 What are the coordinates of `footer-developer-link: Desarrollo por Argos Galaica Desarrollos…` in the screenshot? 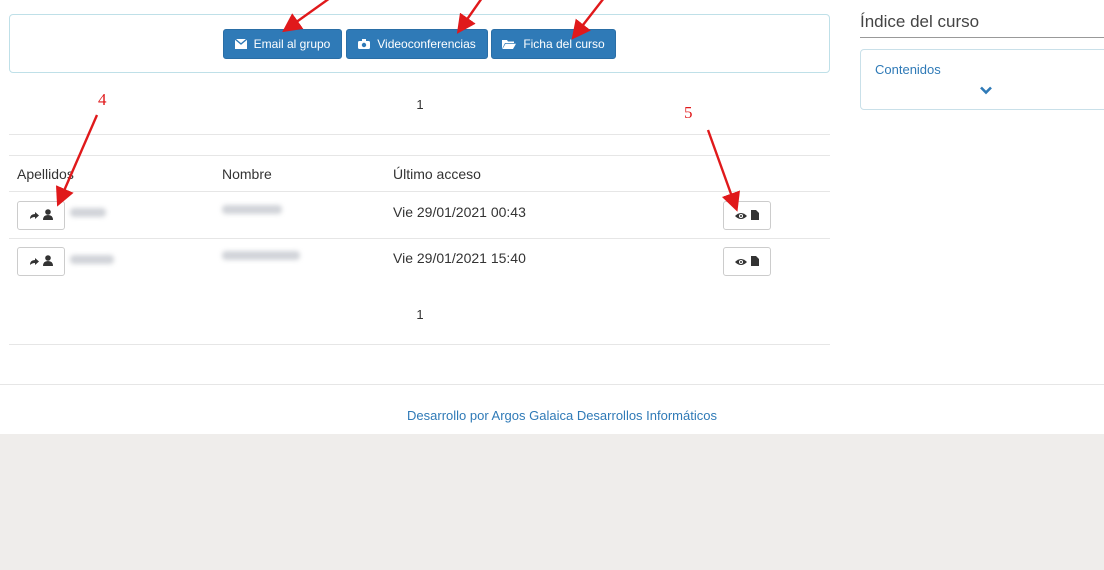 It's located at (552, 415).